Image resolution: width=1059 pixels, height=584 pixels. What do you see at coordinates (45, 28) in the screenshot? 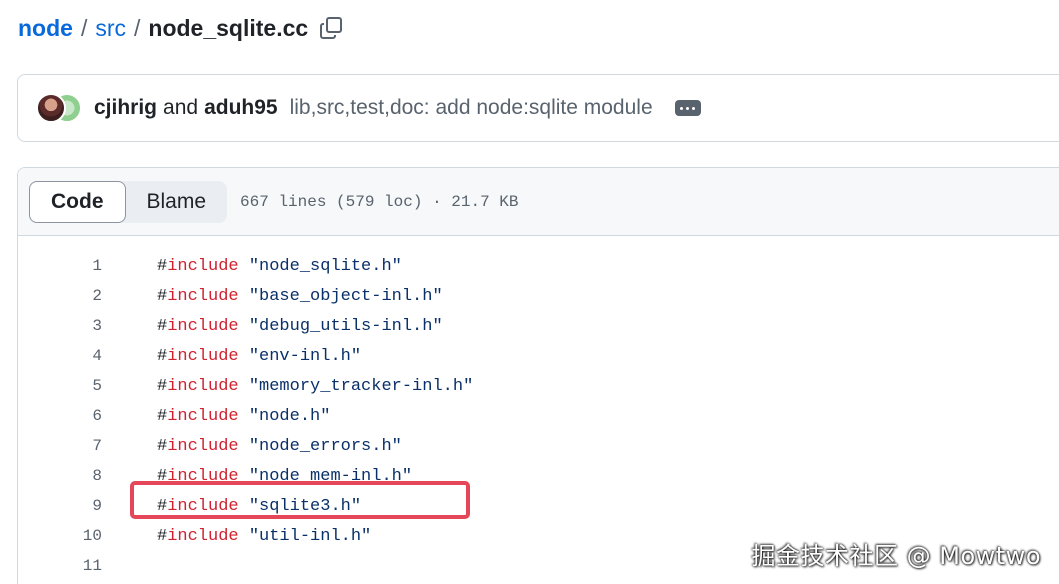
I see `breadcrumb-repo-link: node` at bounding box center [45, 28].